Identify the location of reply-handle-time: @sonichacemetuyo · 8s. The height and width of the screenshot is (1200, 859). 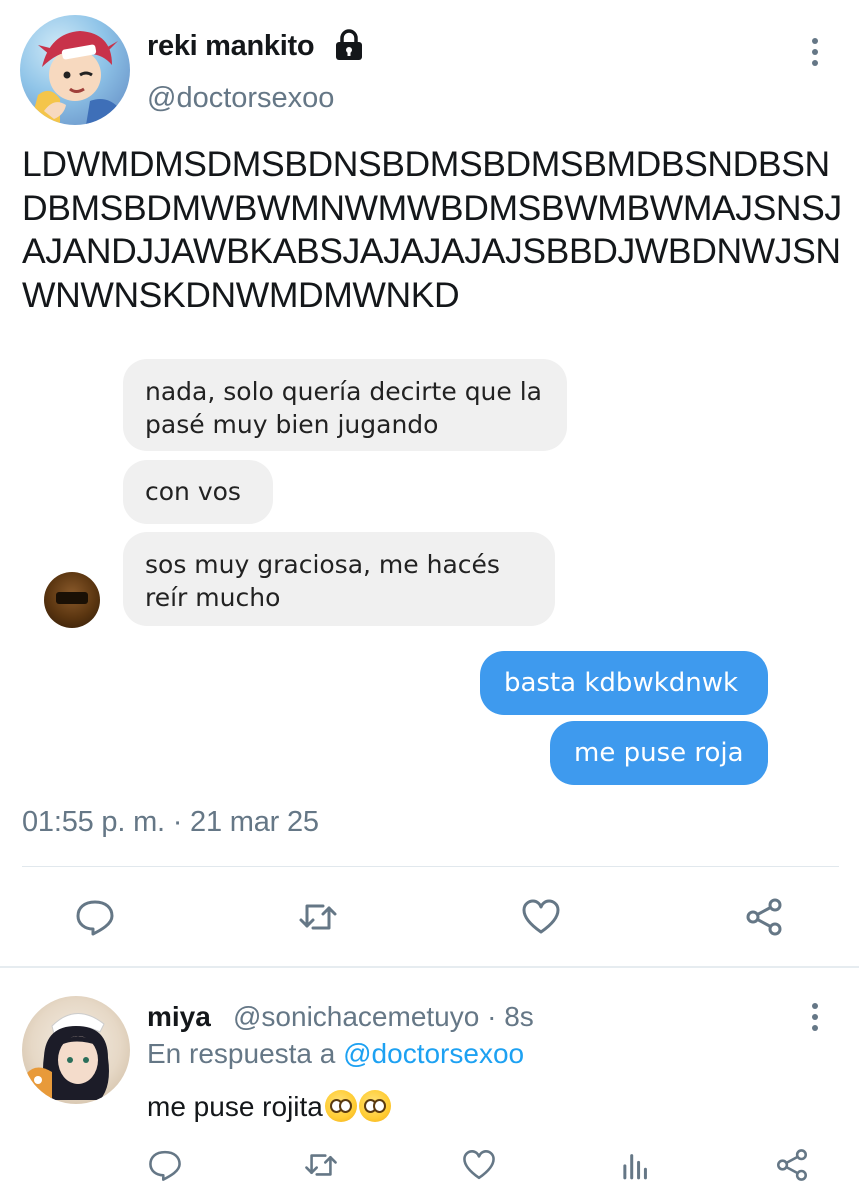
(383, 1017).